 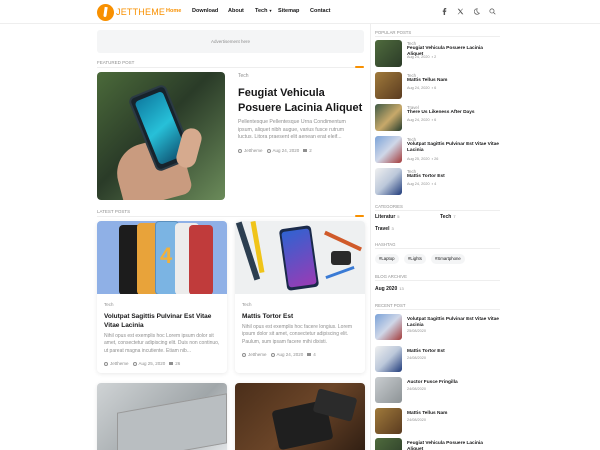 I want to click on post-card-meta: Jettheme Aug 25, 2020 26, so click(x=142, y=363).